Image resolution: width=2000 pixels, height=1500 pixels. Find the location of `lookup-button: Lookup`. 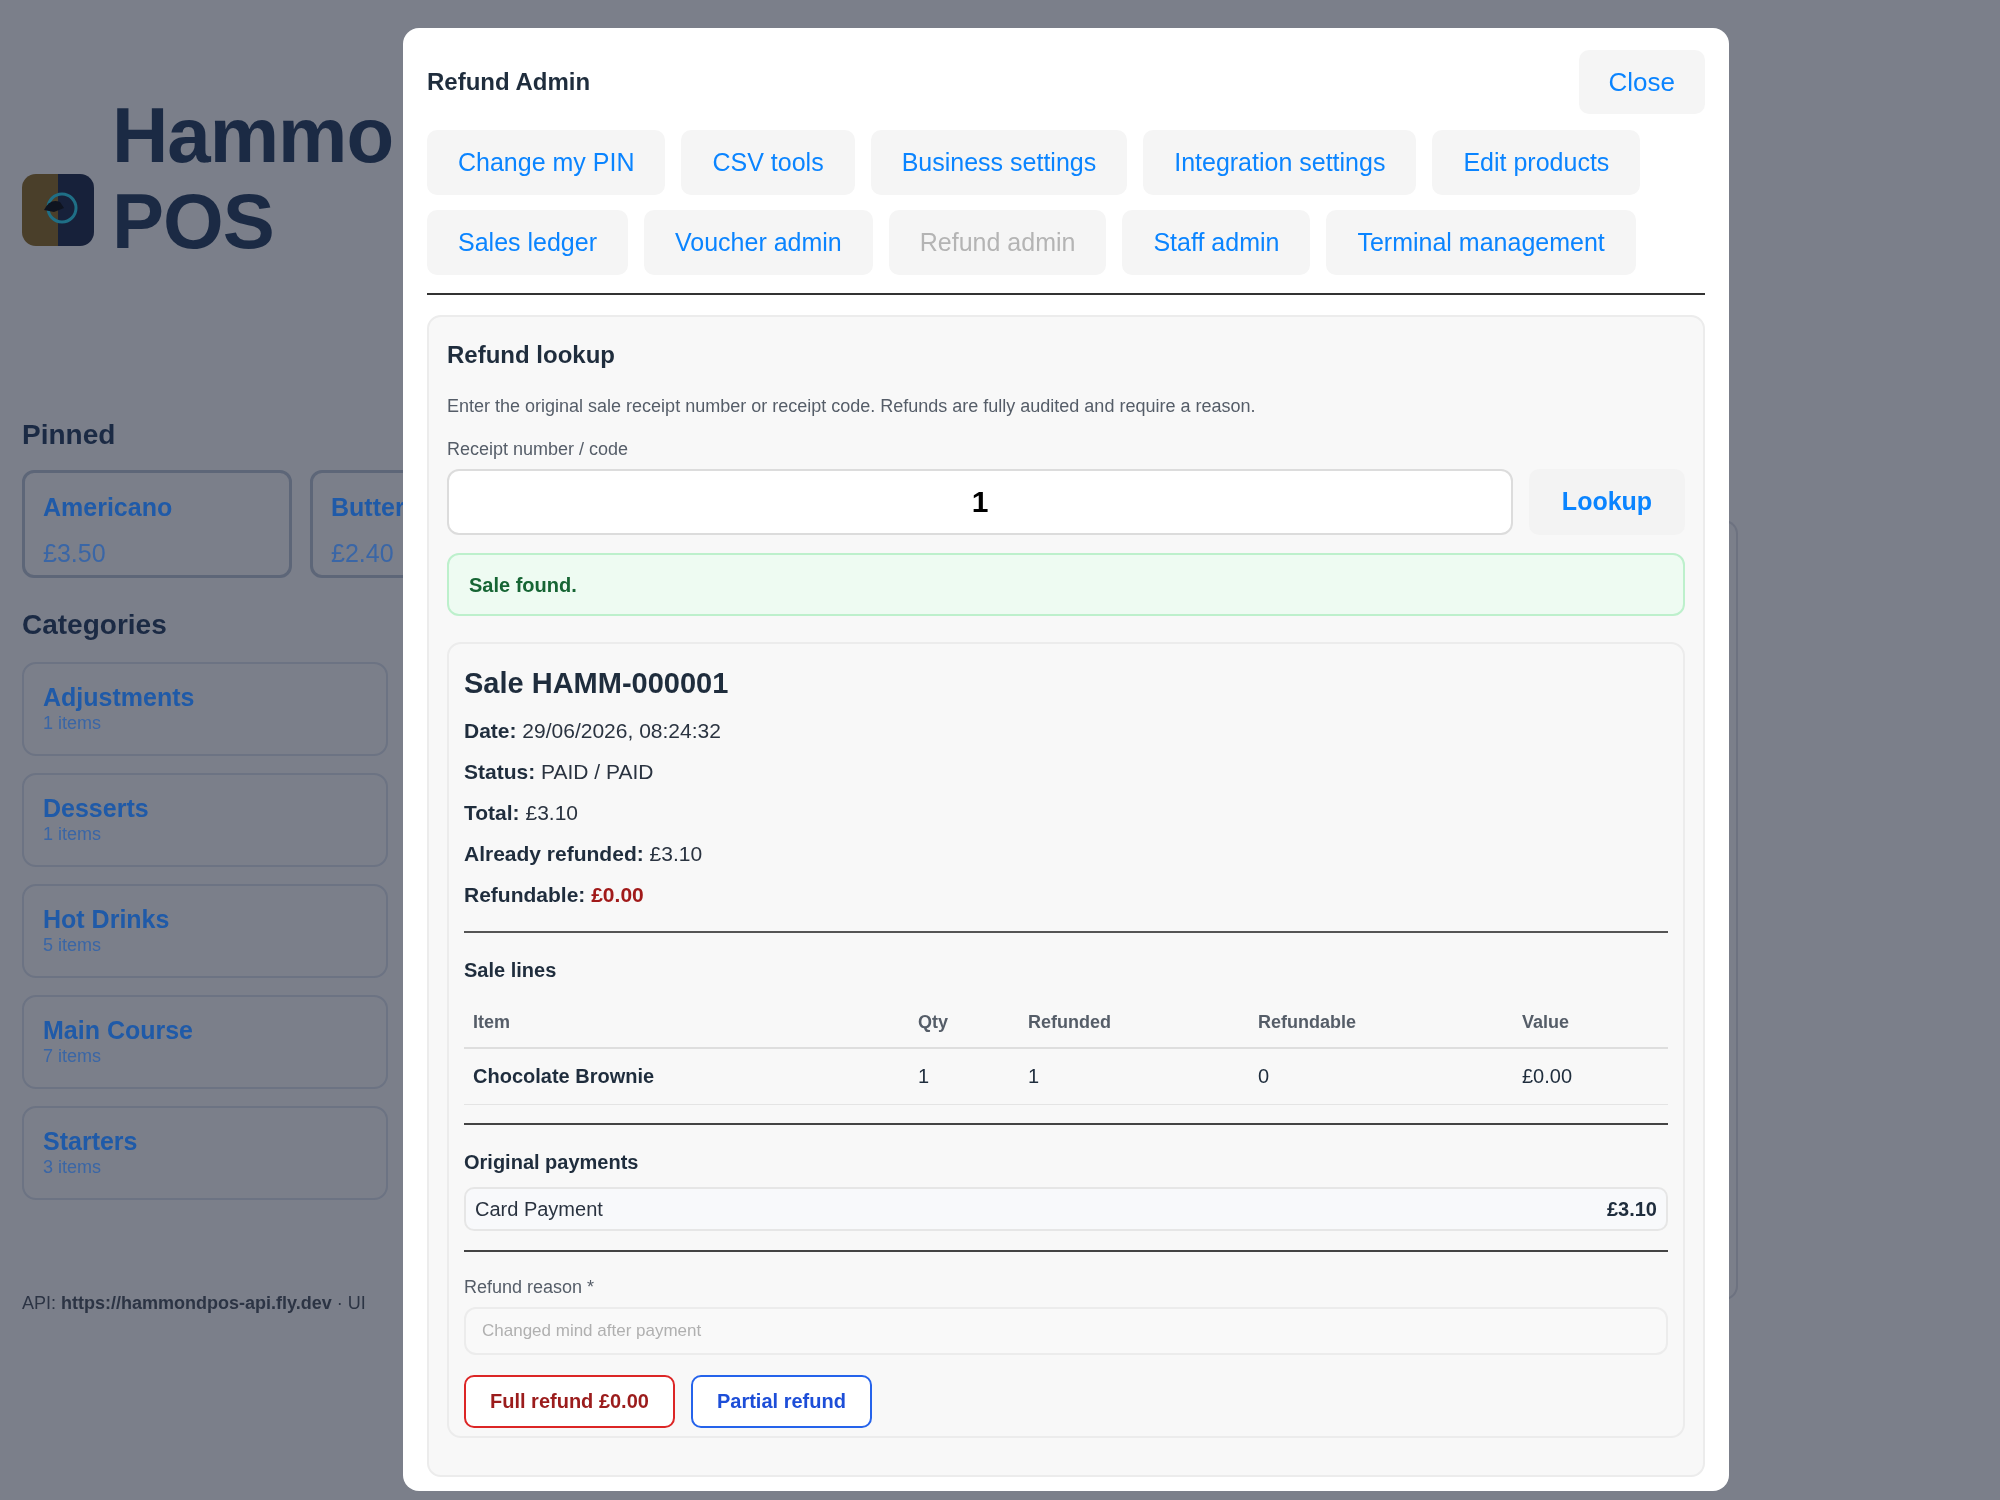

lookup-button: Lookup is located at coordinates (1607, 502).